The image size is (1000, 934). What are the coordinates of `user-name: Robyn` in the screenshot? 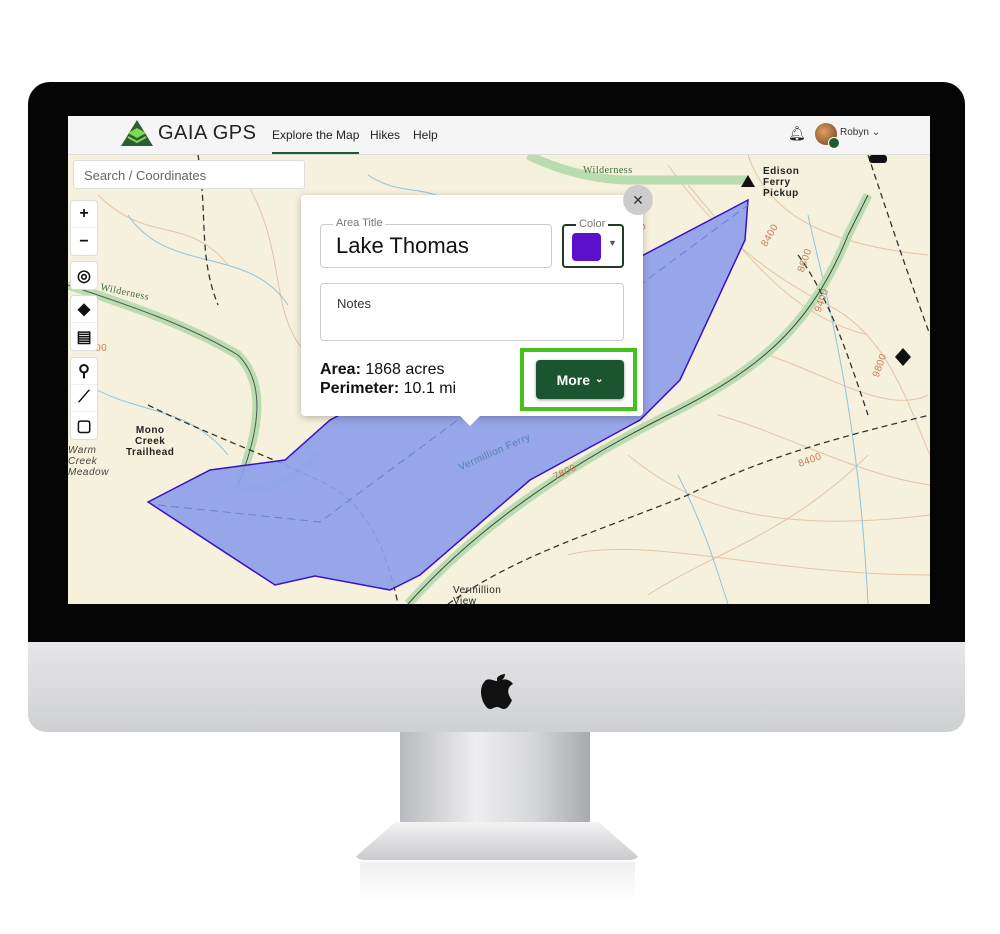 It's located at (854, 132).